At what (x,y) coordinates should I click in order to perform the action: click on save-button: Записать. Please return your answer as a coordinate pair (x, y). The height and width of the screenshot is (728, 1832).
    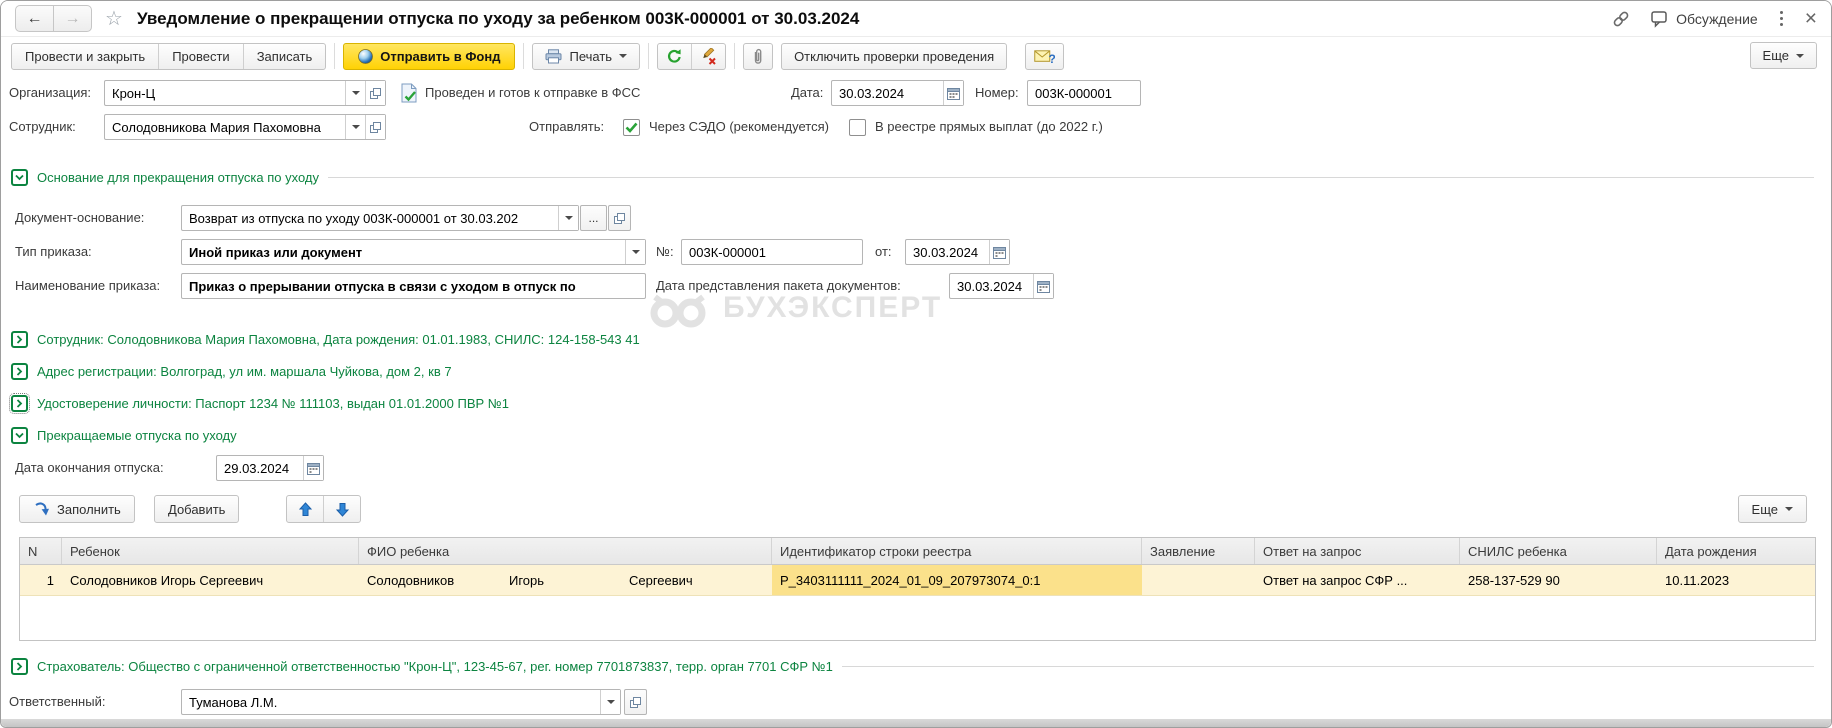
    Looking at the image, I should click on (284, 56).